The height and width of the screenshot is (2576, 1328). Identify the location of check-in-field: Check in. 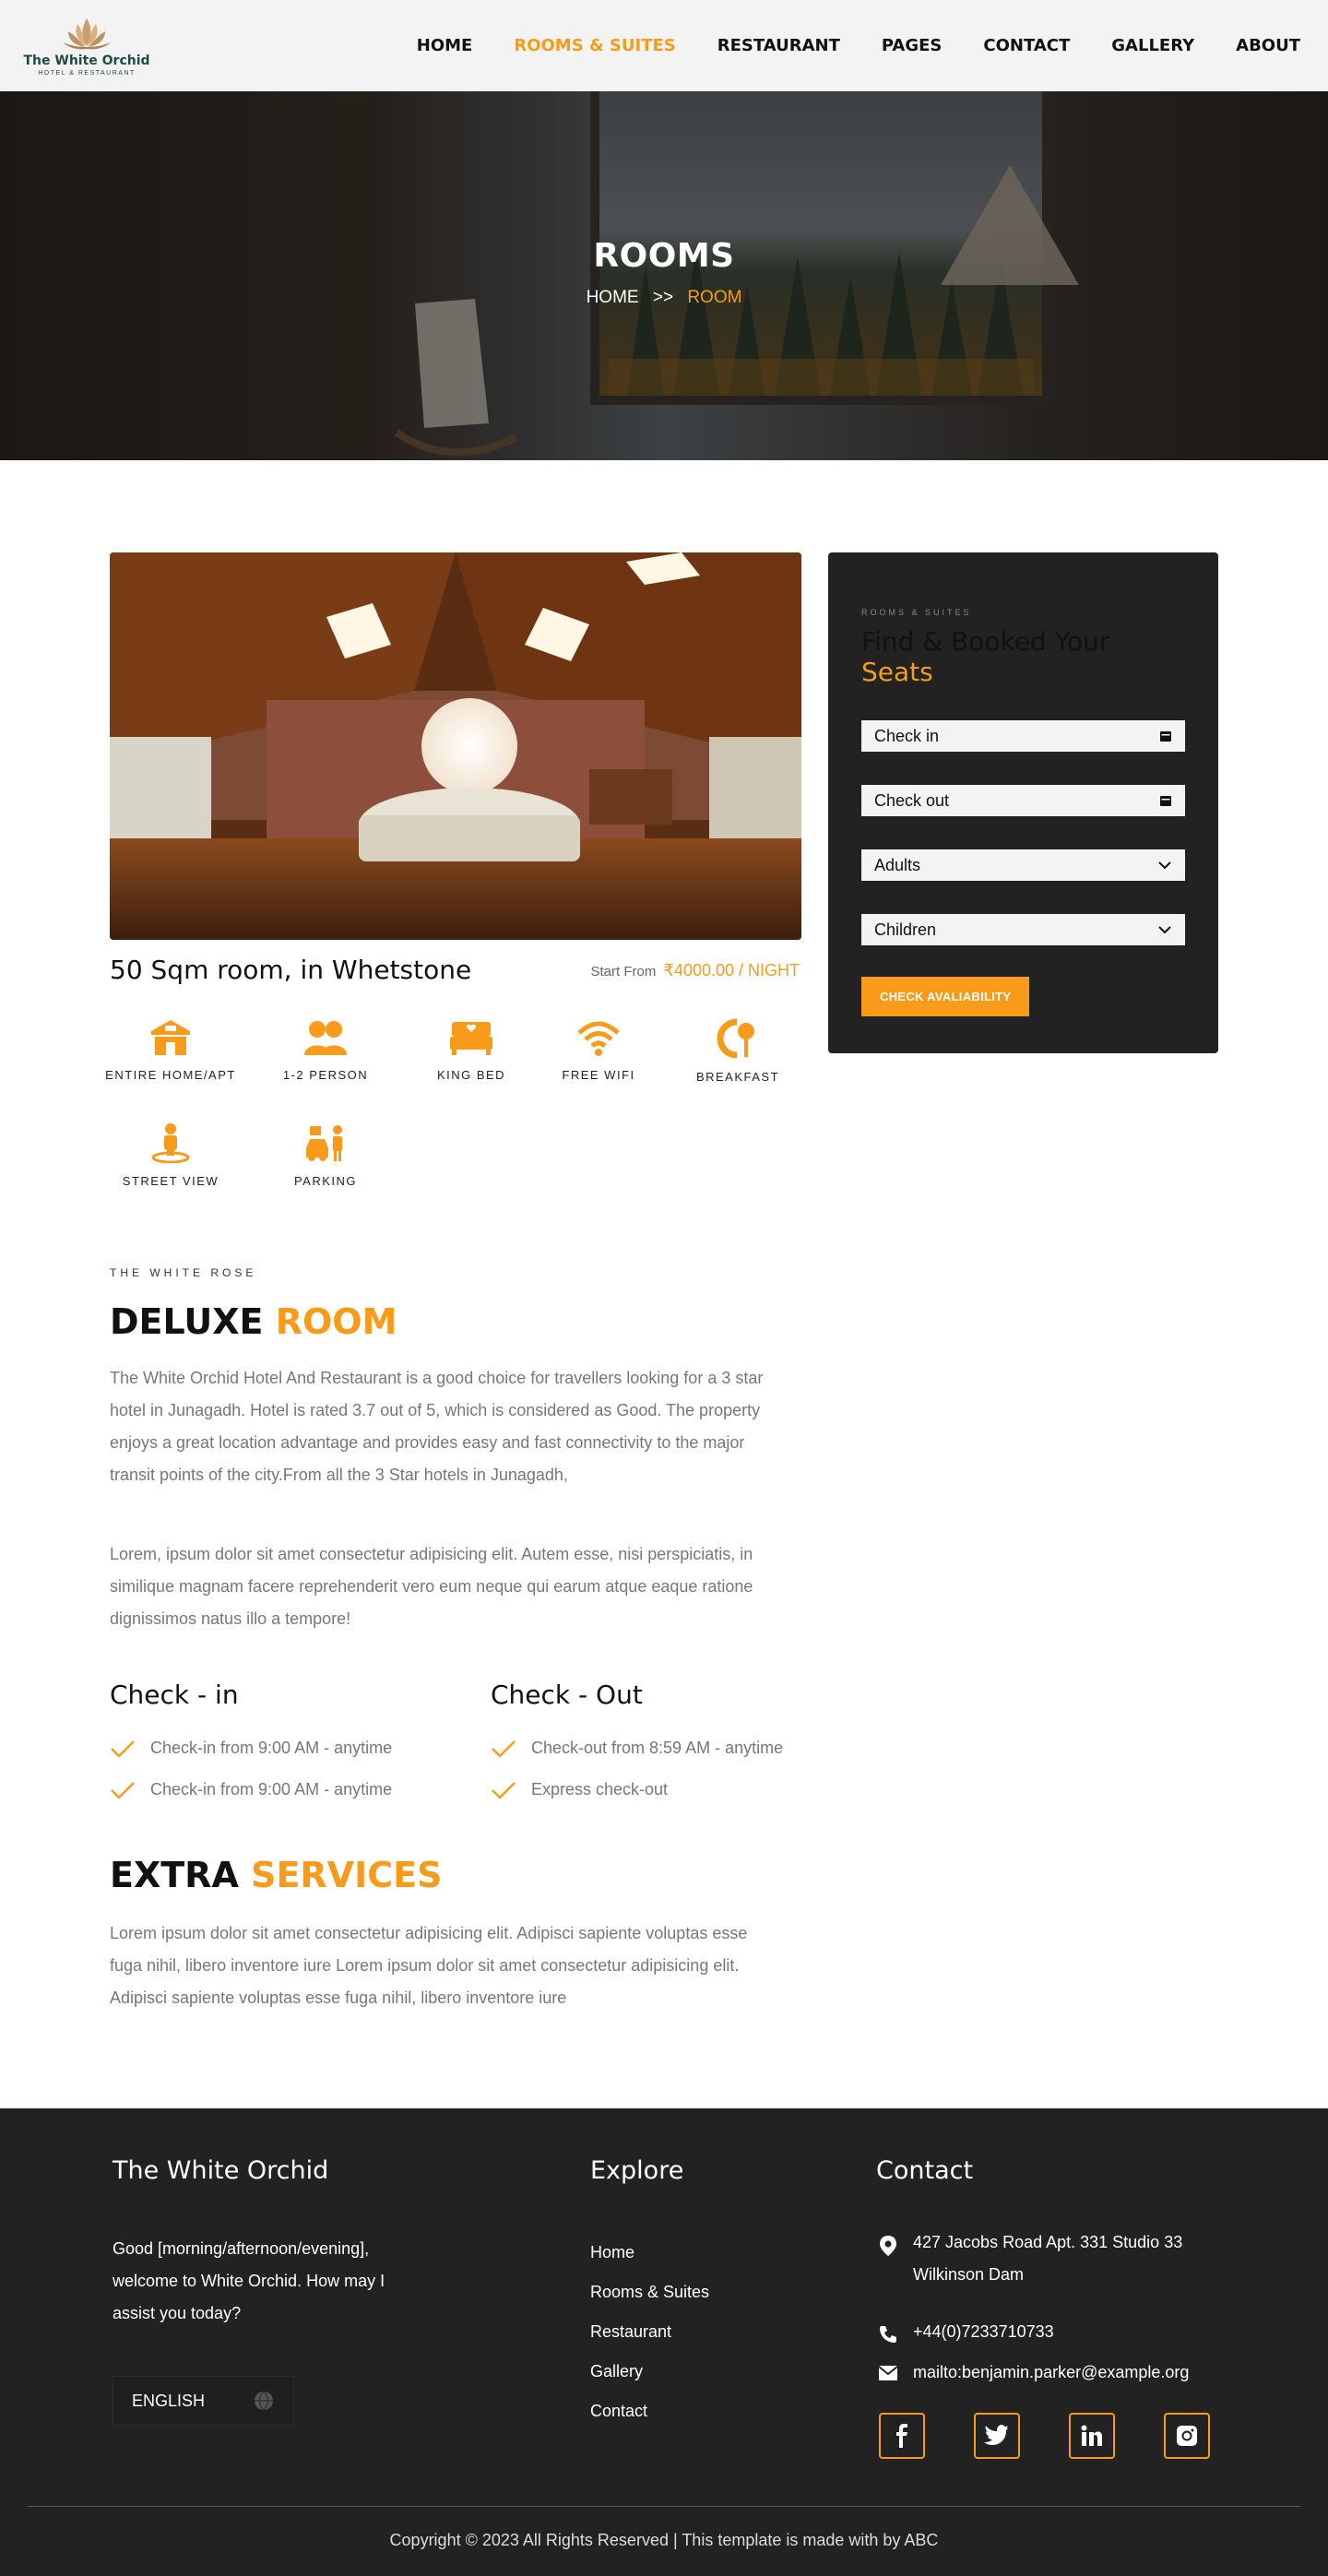
(1023, 736).